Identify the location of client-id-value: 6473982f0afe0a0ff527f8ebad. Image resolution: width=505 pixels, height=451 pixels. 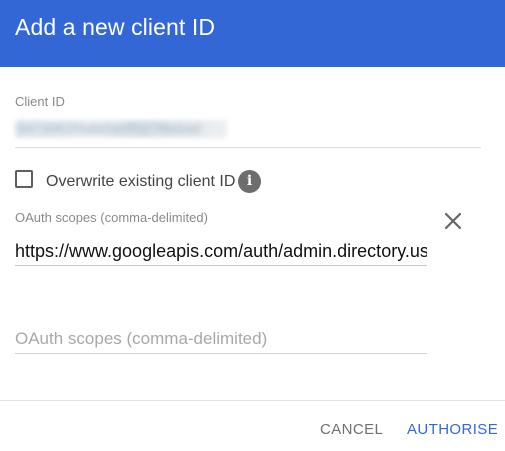
(109, 128).